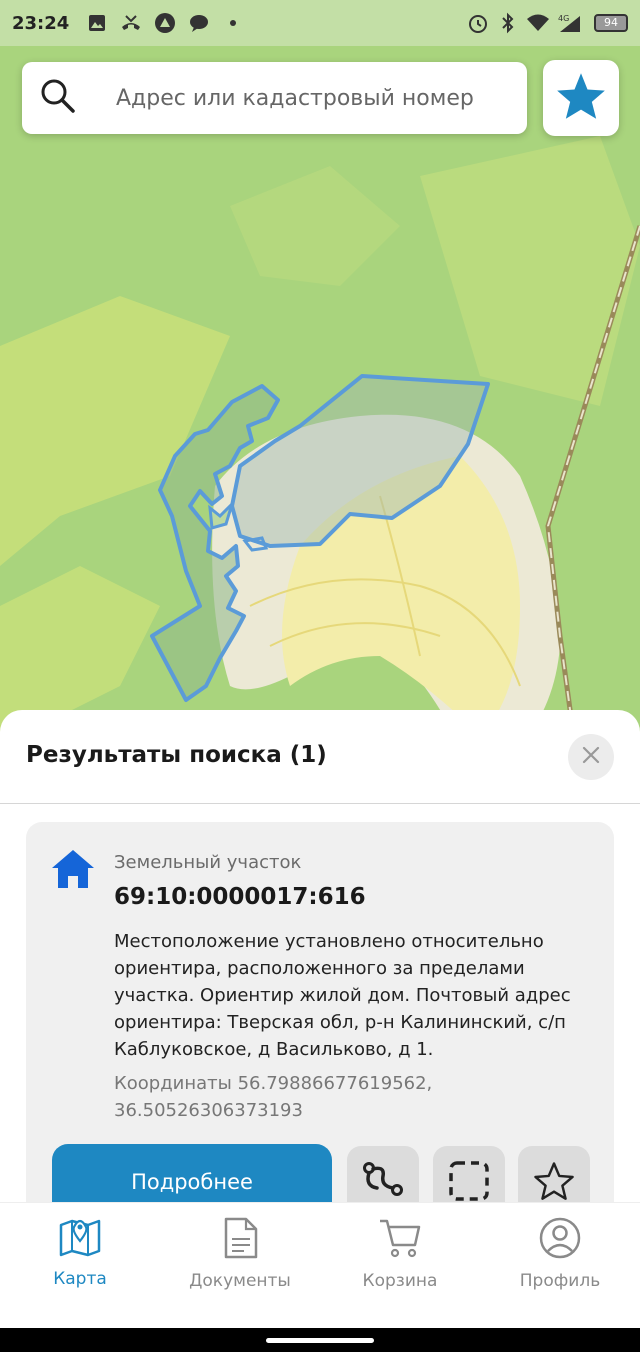 This screenshot has width=640, height=1352. Describe the element at coordinates (80, 1239) in the screenshot. I see `map-icon` at that location.